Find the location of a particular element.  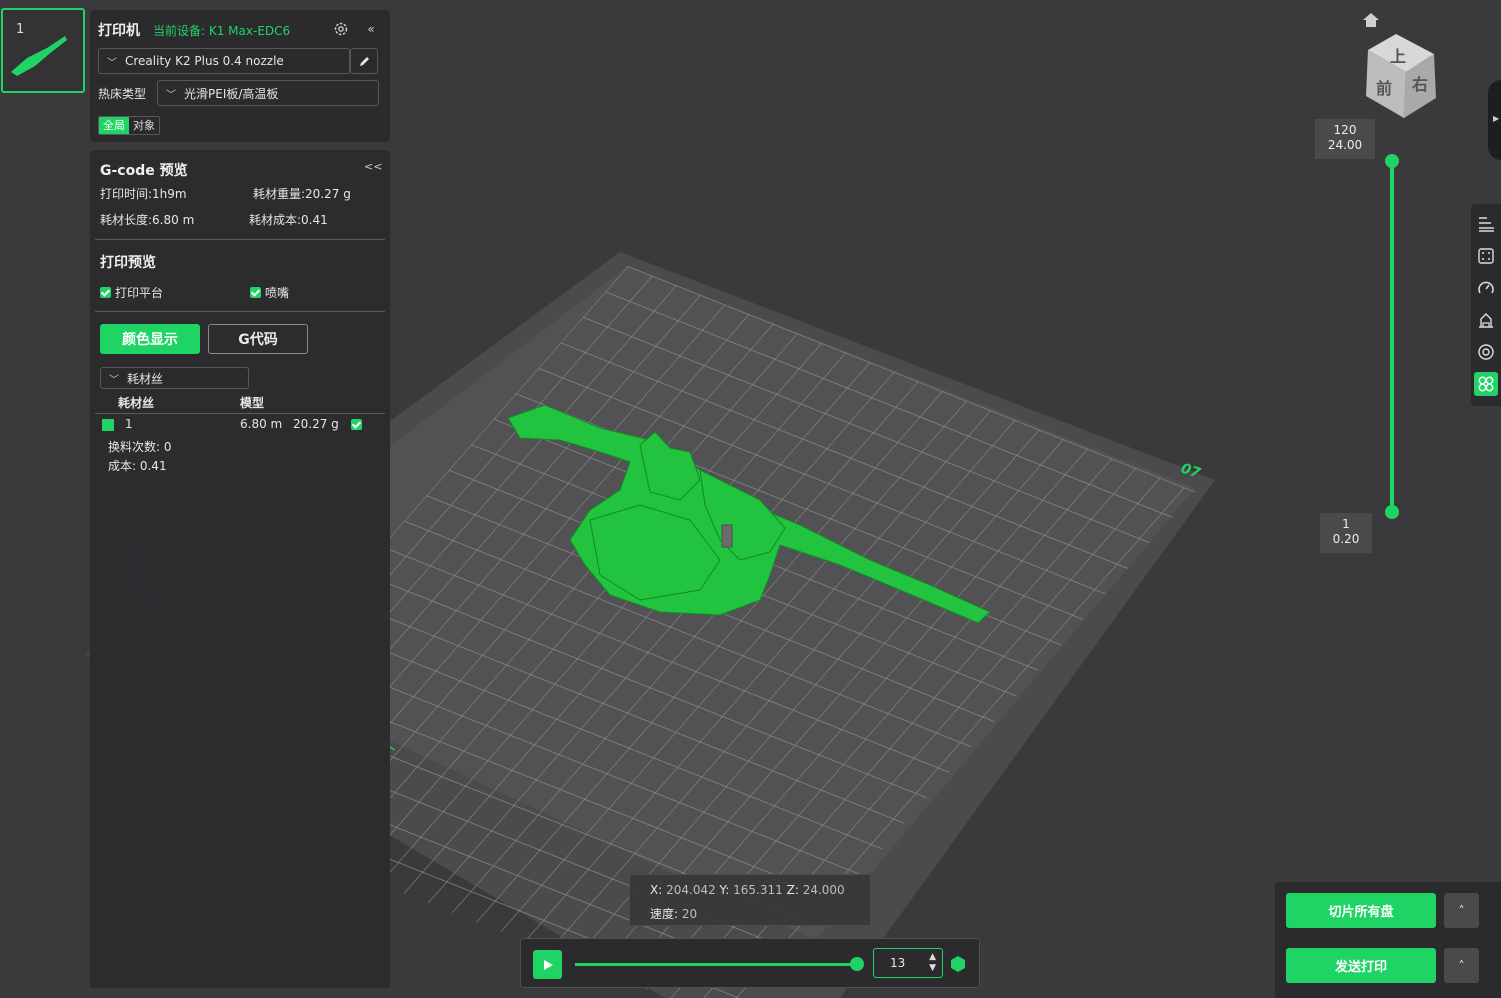

z-label: Z: is located at coordinates (792, 890).